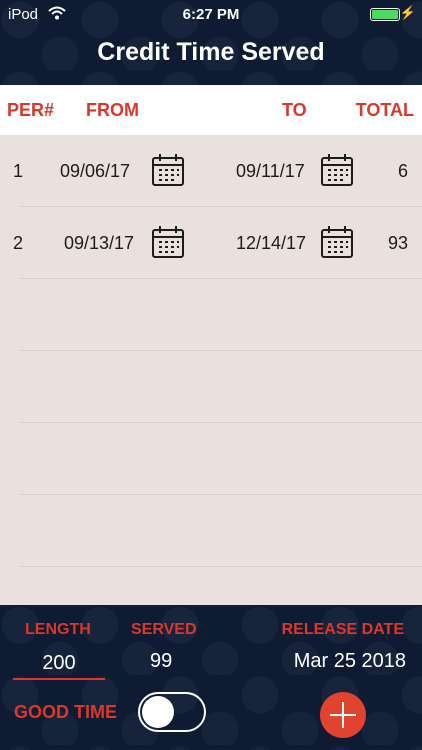  What do you see at coordinates (211, 243) in the screenshot?
I see `table-row: 2 09/13/17 12/14/17 93` at bounding box center [211, 243].